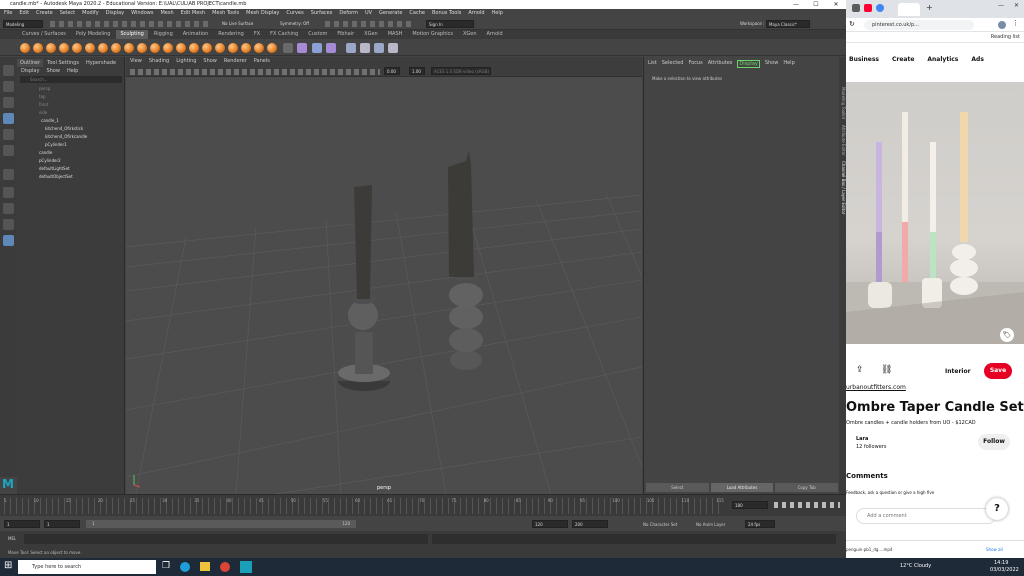 The image size is (1024, 576). What do you see at coordinates (760, 524) in the screenshot?
I see `fps-dropdown: 24 fps` at bounding box center [760, 524].